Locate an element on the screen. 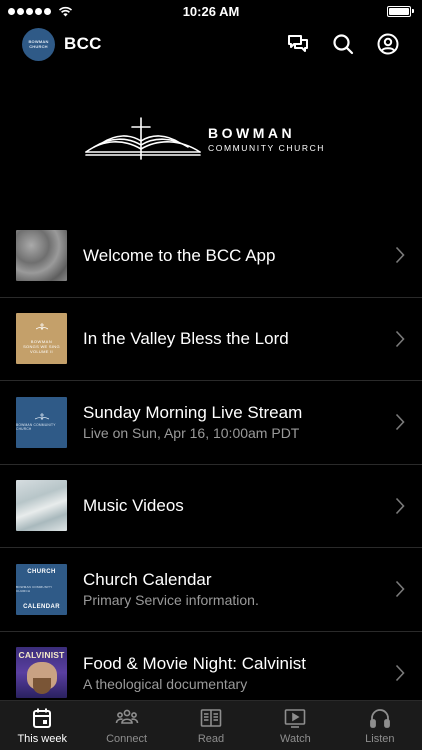 The height and width of the screenshot is (750, 422). thumb-line-1: CALVINIST is located at coordinates (41, 655).